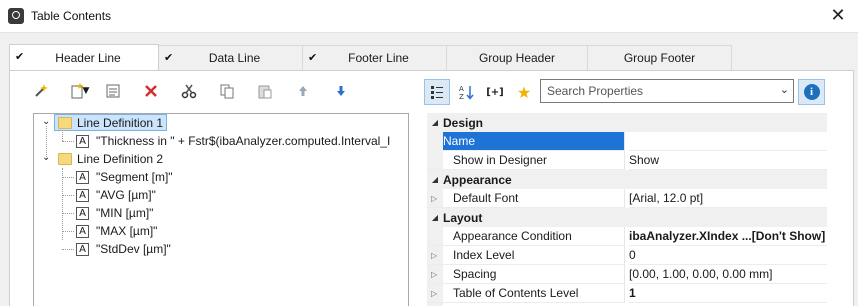  What do you see at coordinates (526, 160) in the screenshot?
I see `property-name: Show in Designer` at bounding box center [526, 160].